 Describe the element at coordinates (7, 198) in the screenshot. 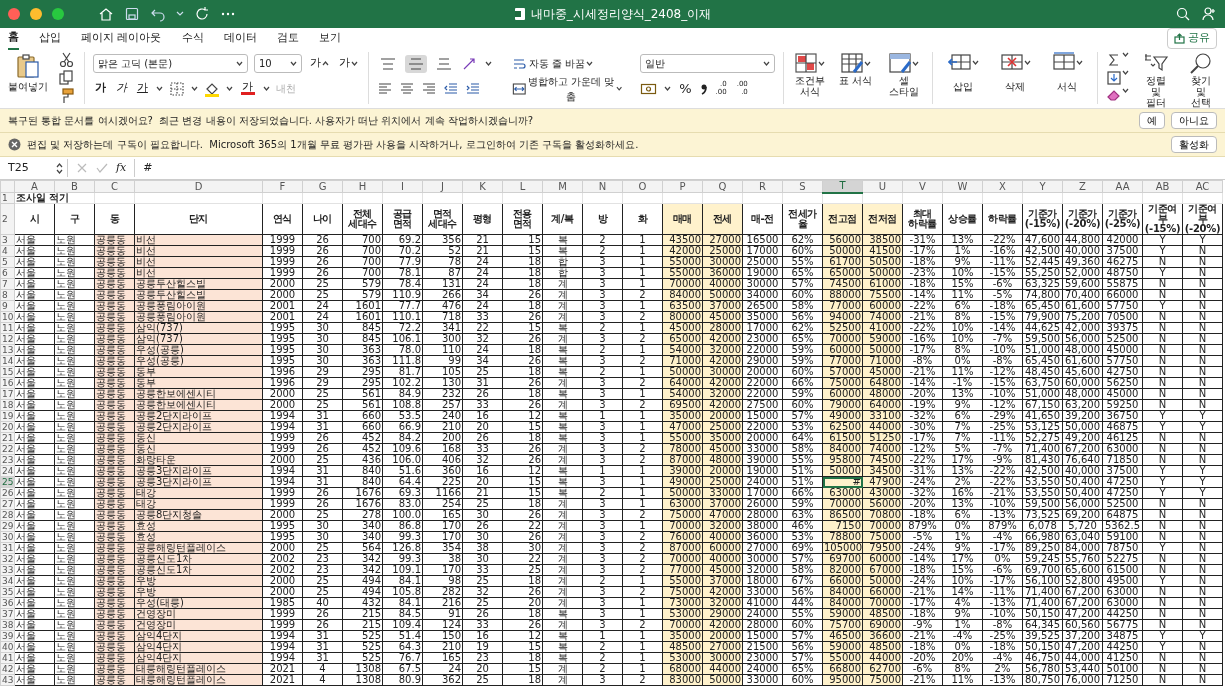

I see `row-number: 1` at that location.